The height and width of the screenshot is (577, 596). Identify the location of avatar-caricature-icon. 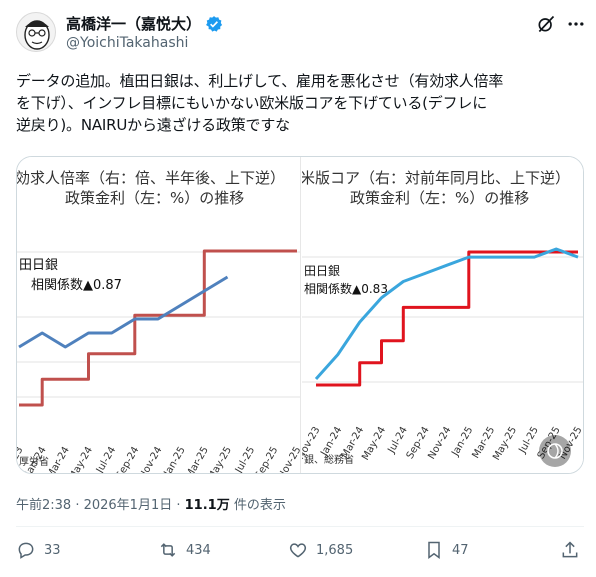
(37, 35).